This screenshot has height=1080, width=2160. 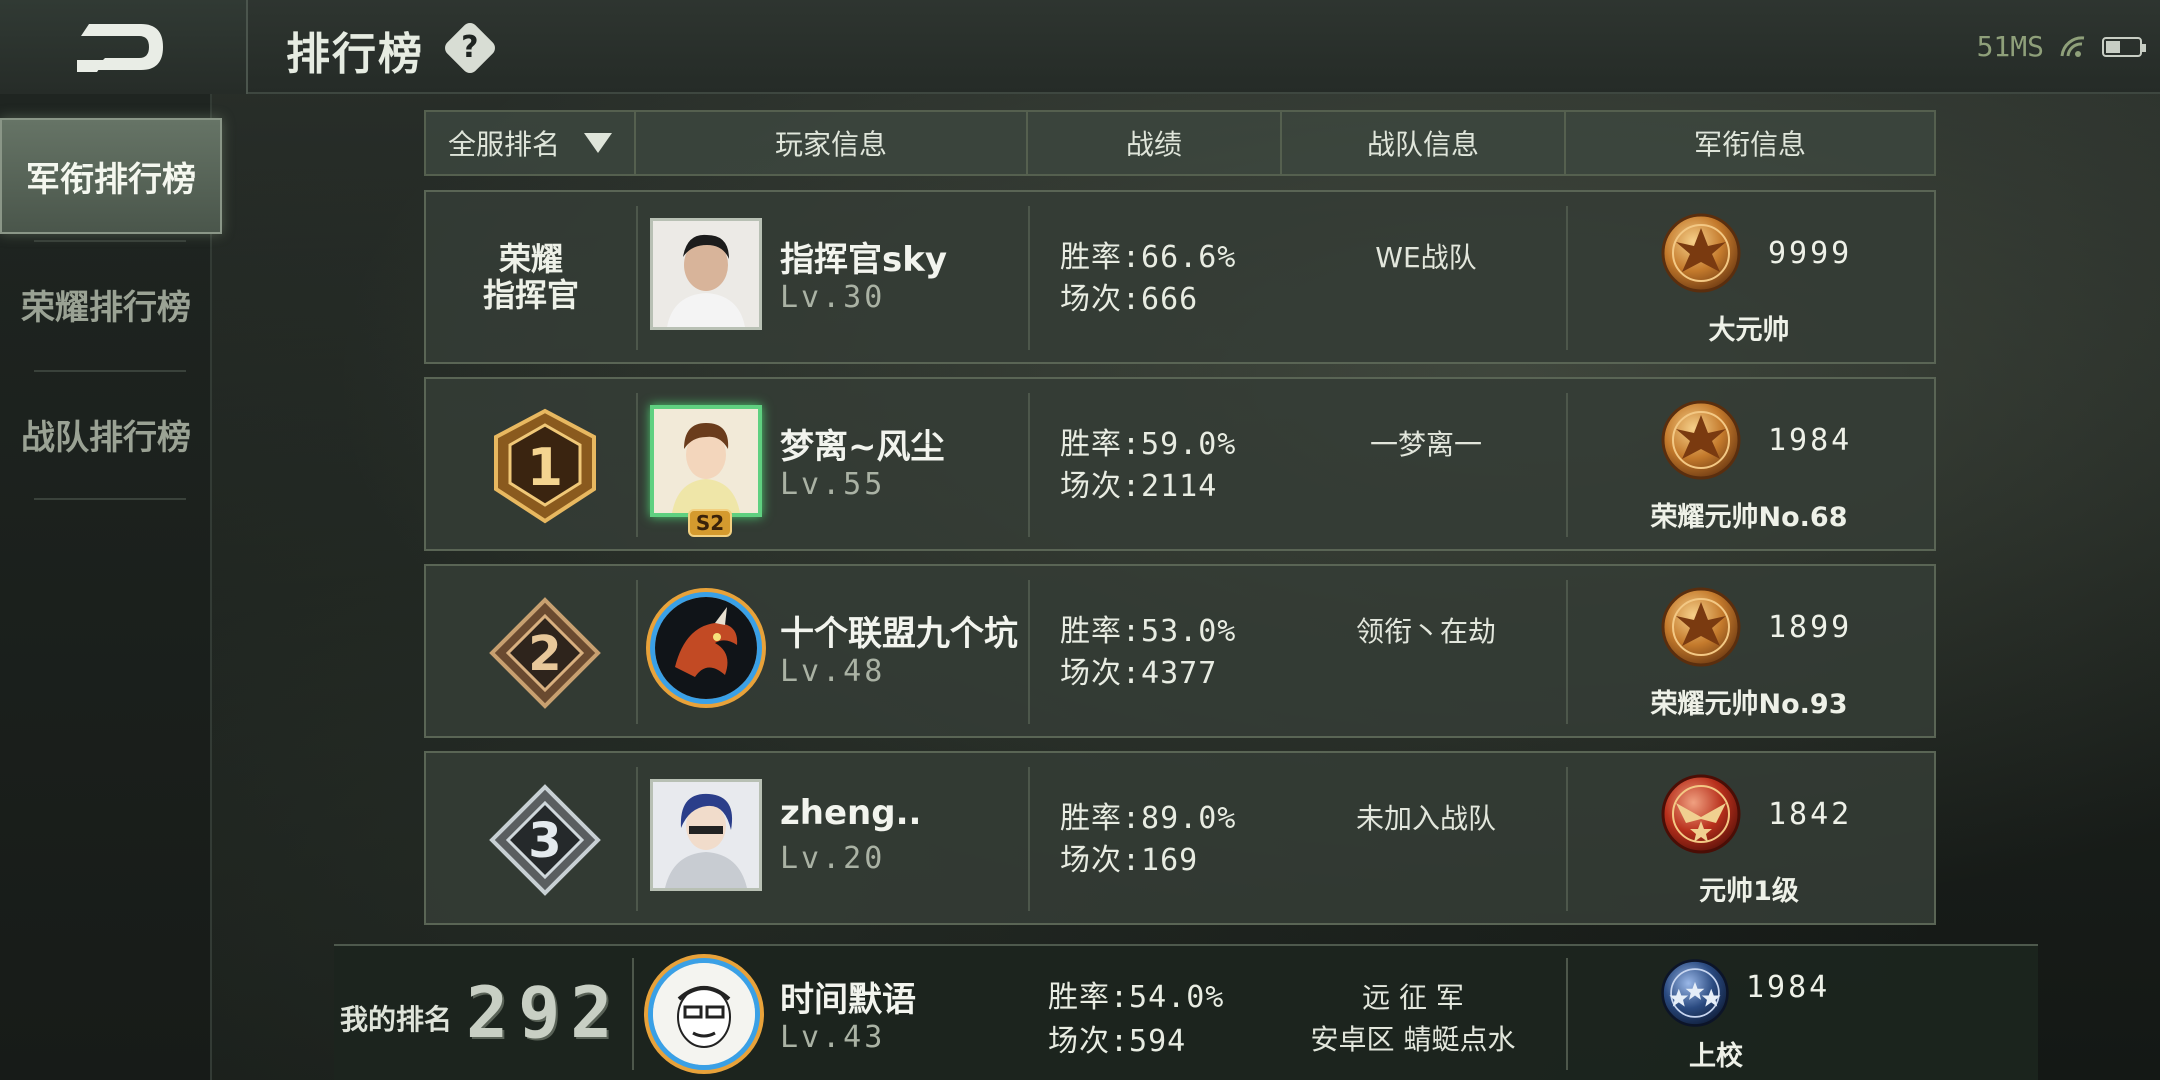 What do you see at coordinates (1413, 1039) in the screenshot?
I see `my-team-server: 安卓区 蜻蜓点水` at bounding box center [1413, 1039].